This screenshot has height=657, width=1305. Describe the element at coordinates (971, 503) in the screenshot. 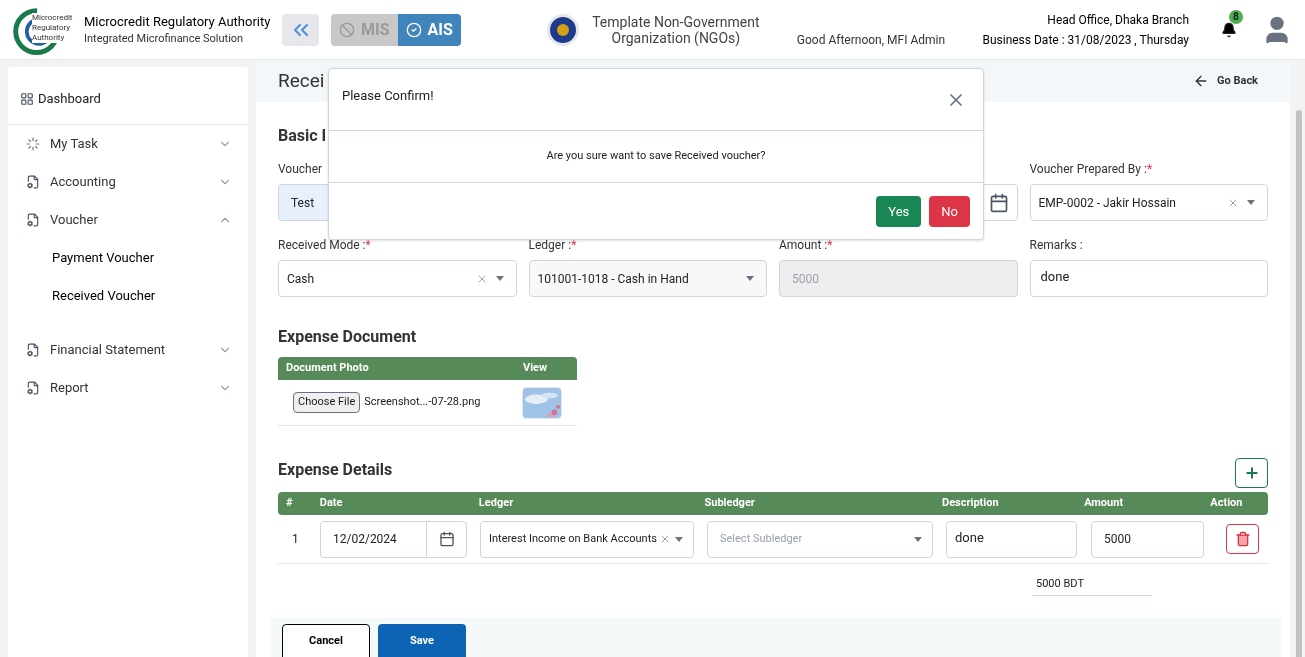

I see `column-header: Description` at that location.